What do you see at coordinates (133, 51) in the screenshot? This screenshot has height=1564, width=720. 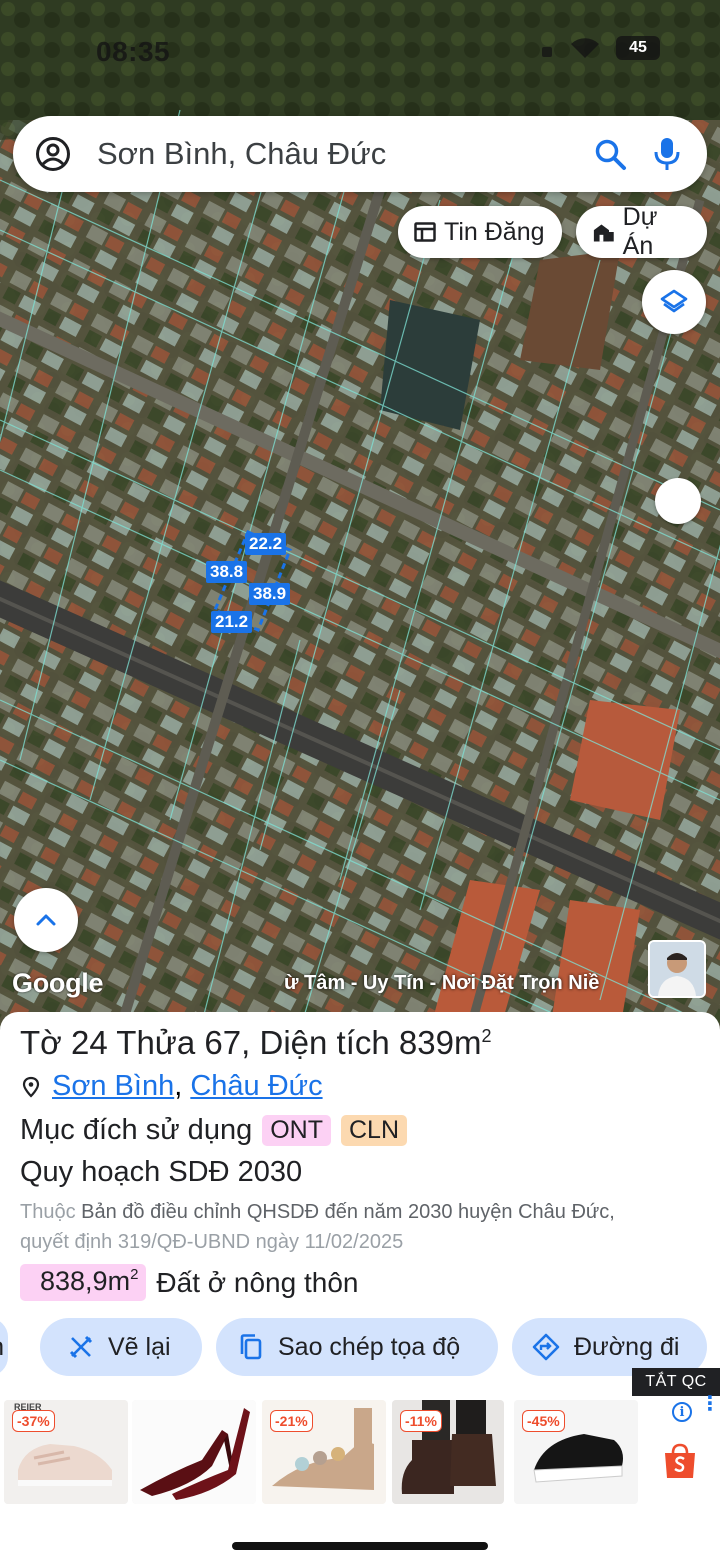 I see `status-time: 08:35` at bounding box center [133, 51].